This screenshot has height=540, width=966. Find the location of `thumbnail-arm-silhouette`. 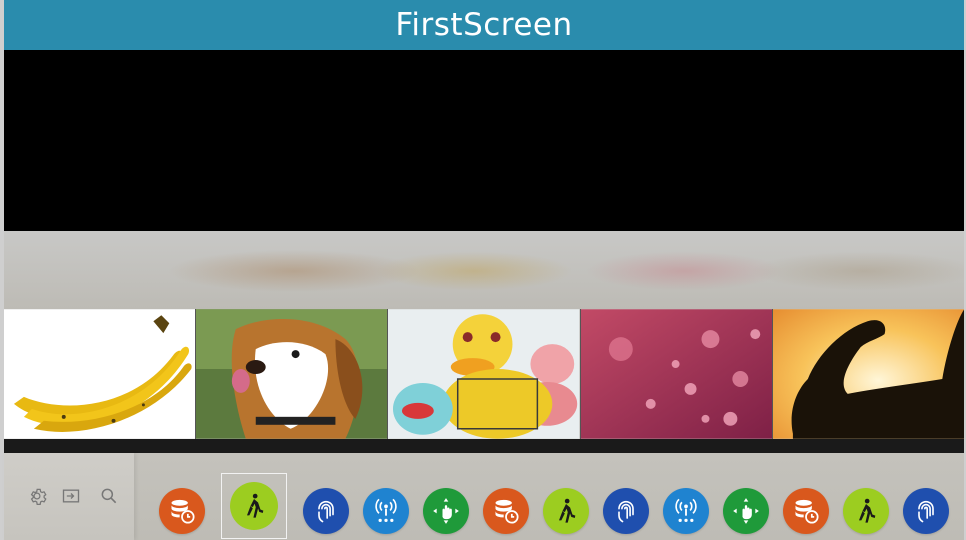

thumbnail-arm-silhouette is located at coordinates (868, 374).